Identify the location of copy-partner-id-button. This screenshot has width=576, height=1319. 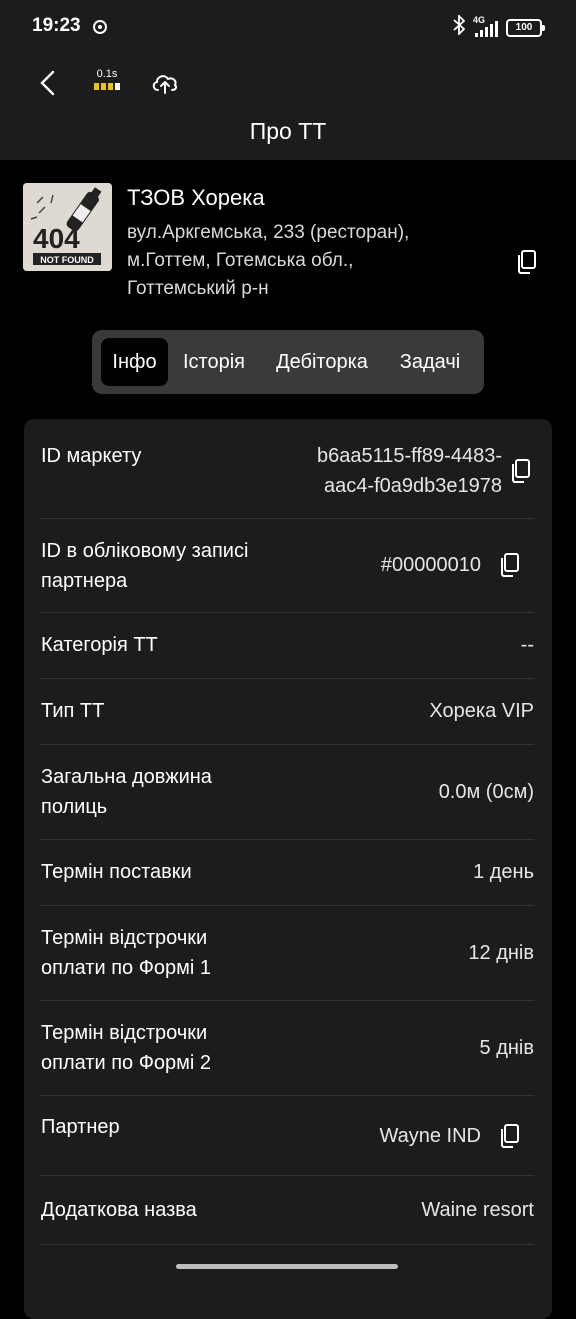
(509, 565).